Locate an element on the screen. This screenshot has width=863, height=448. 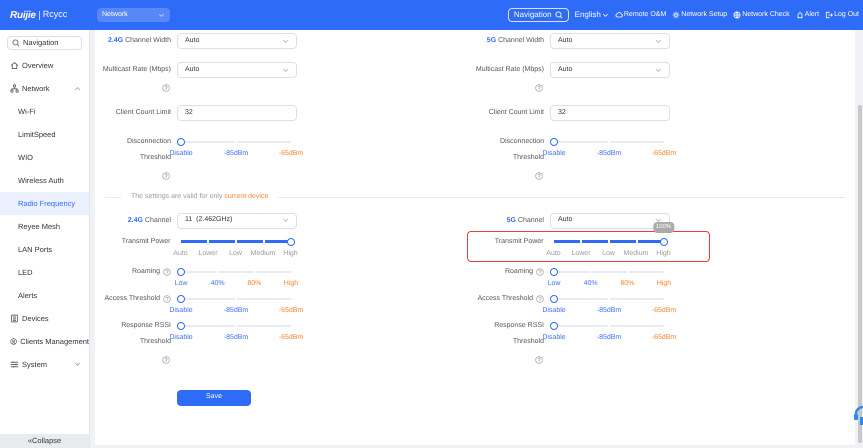
globe-icon is located at coordinates (737, 15).